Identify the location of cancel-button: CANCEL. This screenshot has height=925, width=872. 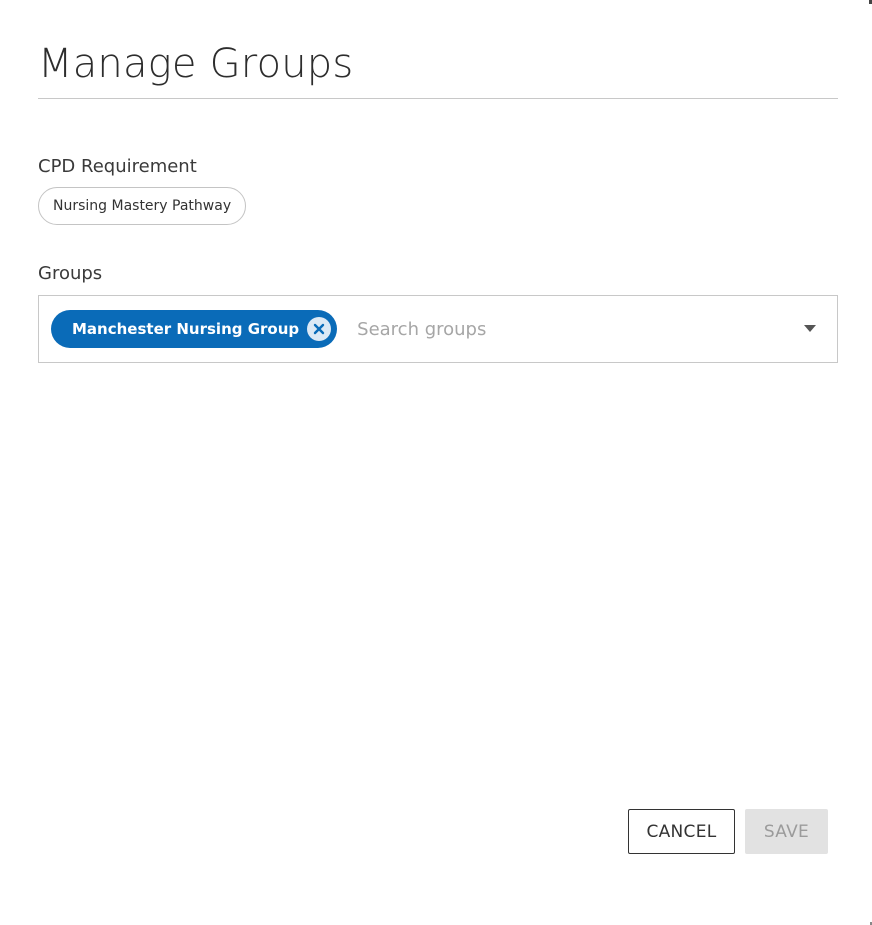
(681, 831).